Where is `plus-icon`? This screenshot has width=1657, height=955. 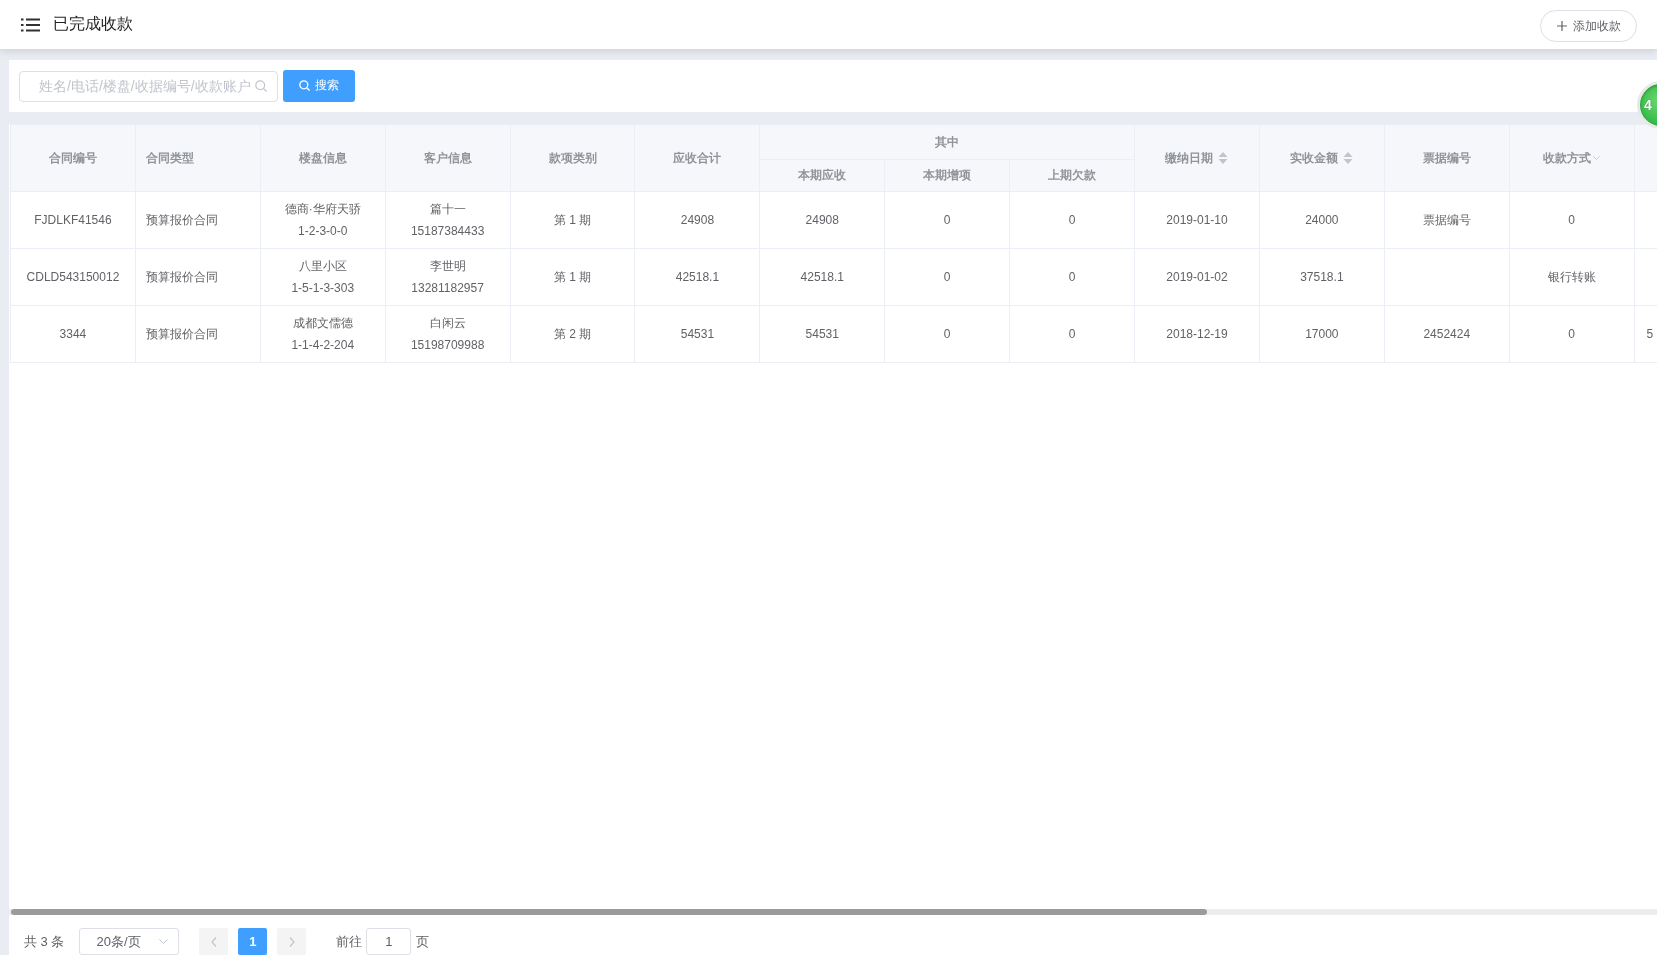 plus-icon is located at coordinates (1562, 26).